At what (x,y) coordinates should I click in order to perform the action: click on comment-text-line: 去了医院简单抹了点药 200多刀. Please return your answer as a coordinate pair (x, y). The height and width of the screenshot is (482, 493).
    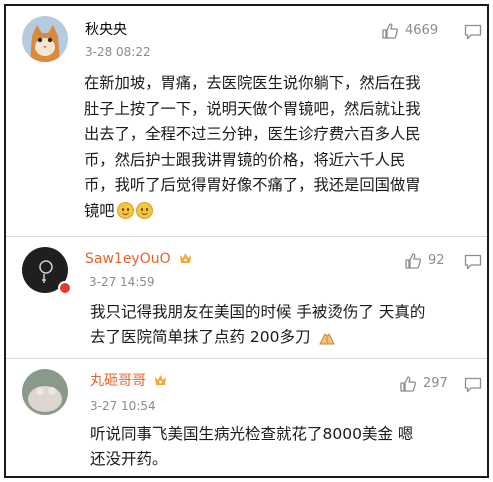
    Looking at the image, I should click on (200, 337).